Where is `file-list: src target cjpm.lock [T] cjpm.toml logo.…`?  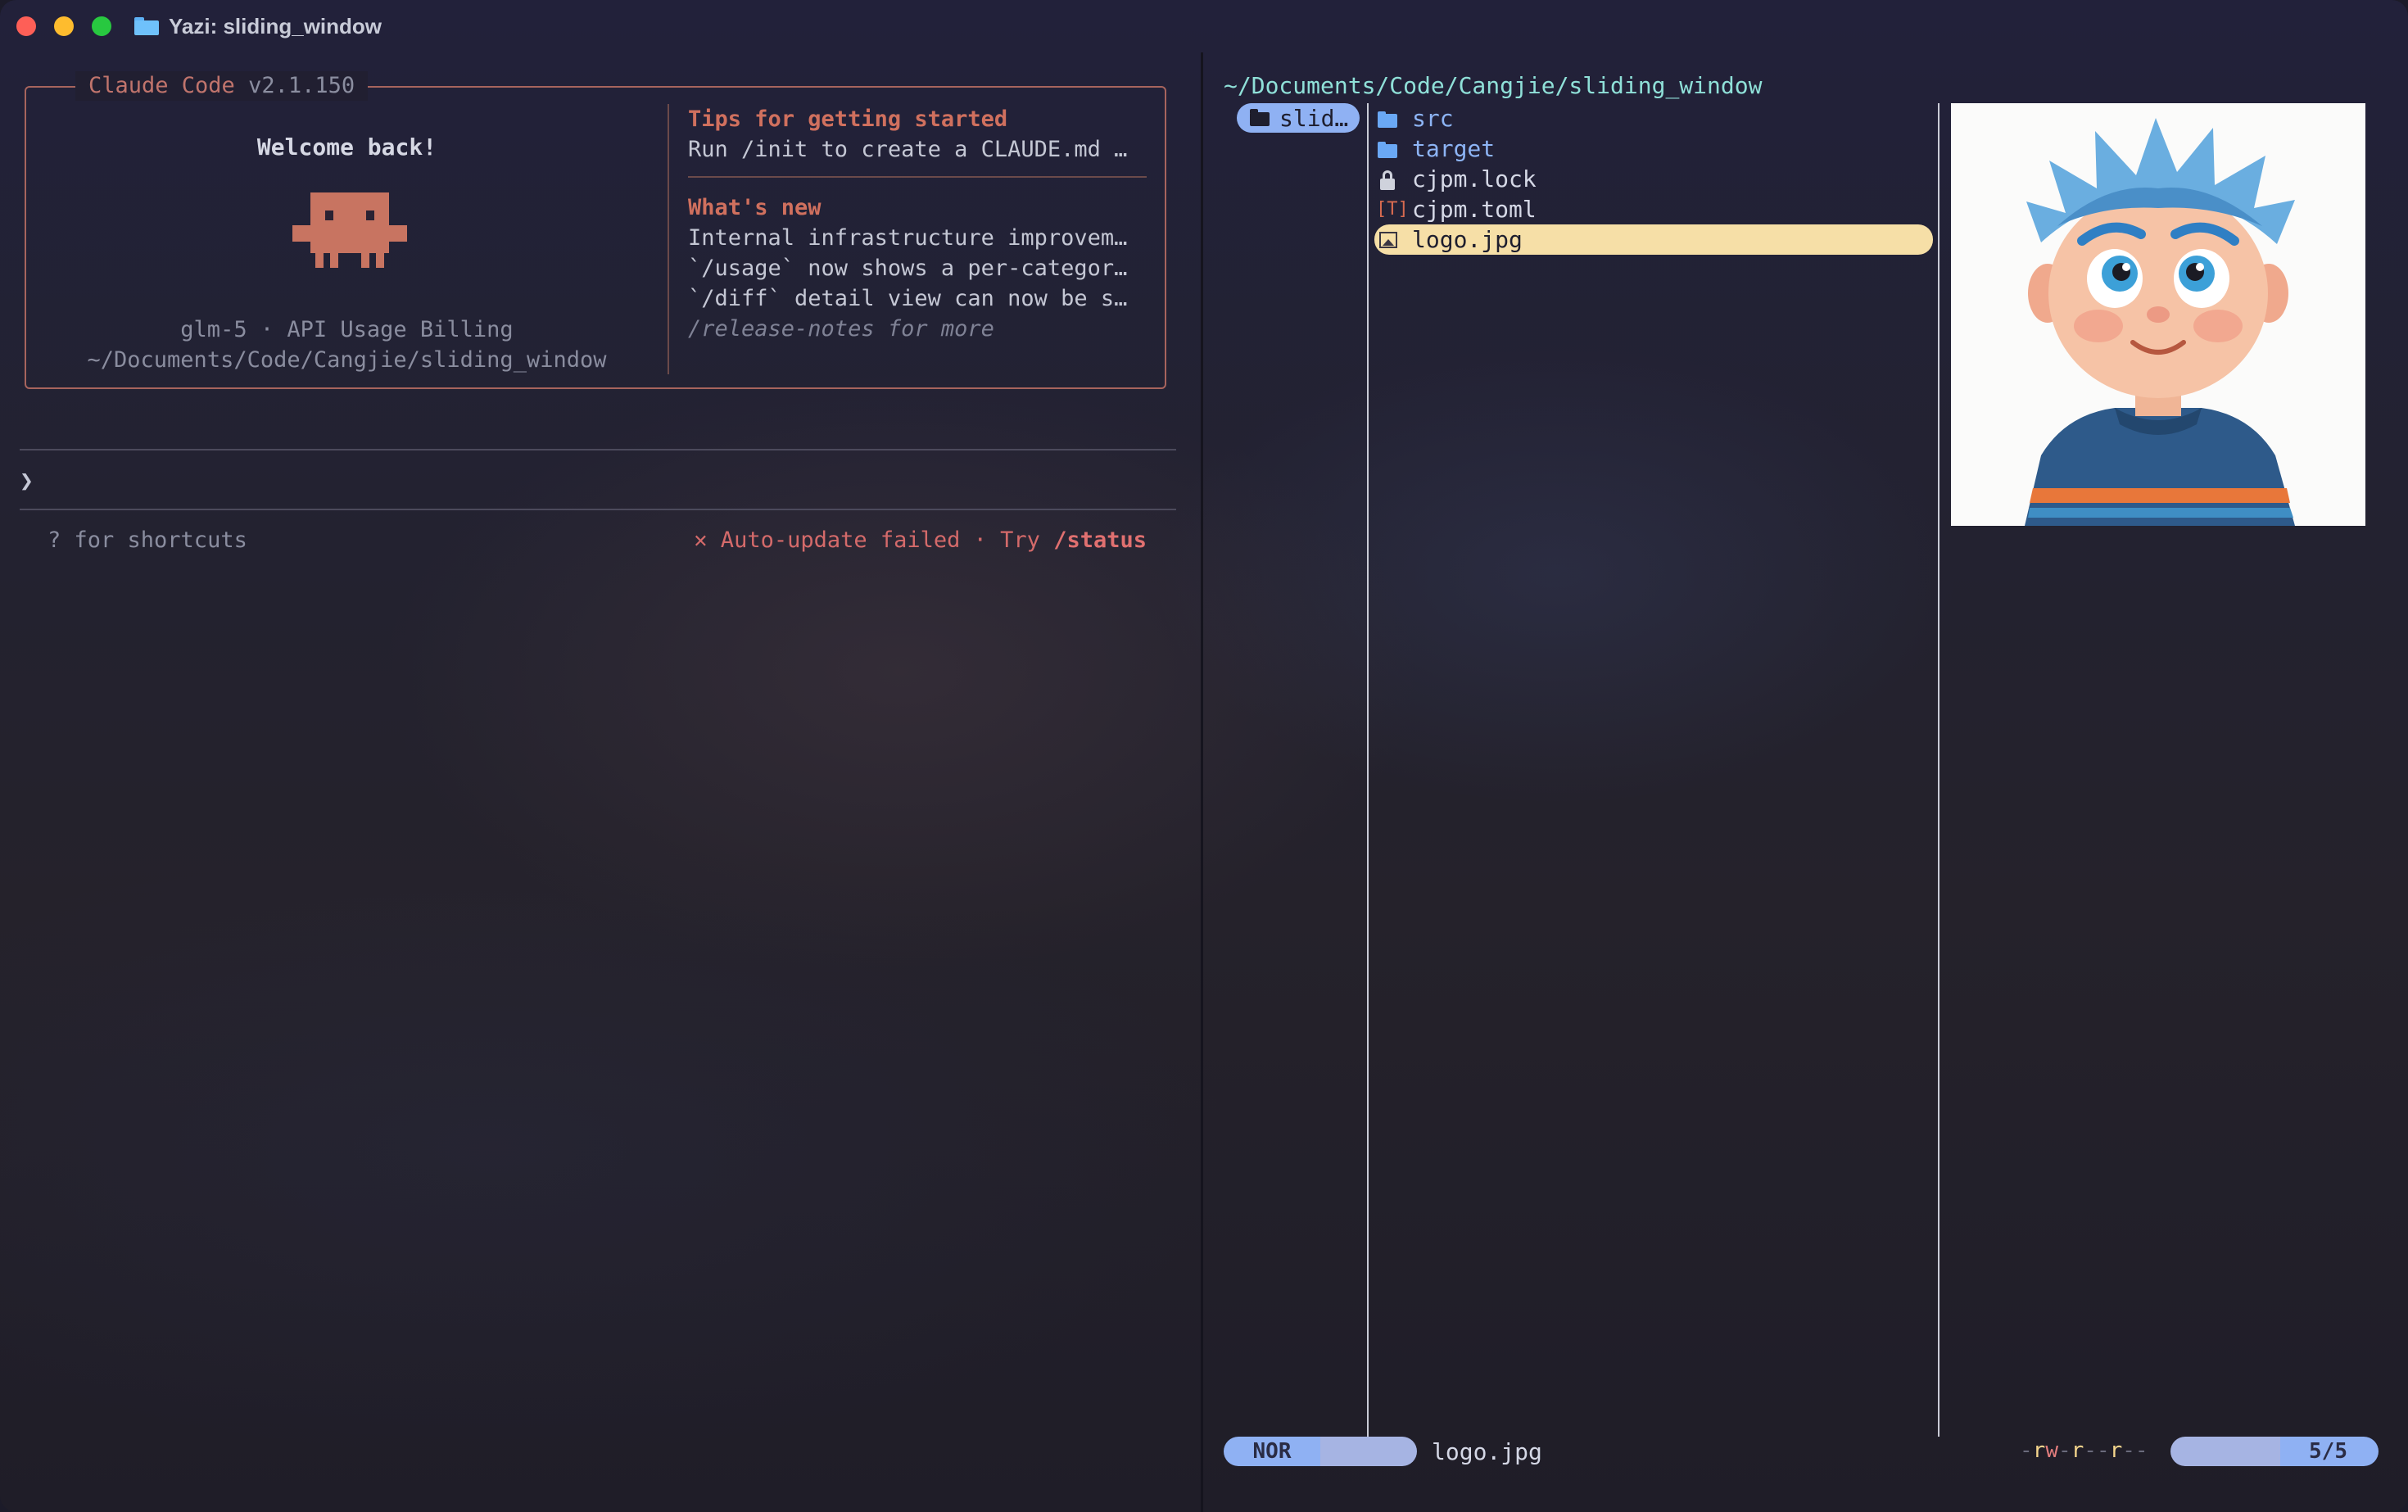
file-list: src target cjpm.lock [T] cjpm.toml logo.… is located at coordinates (1653, 179).